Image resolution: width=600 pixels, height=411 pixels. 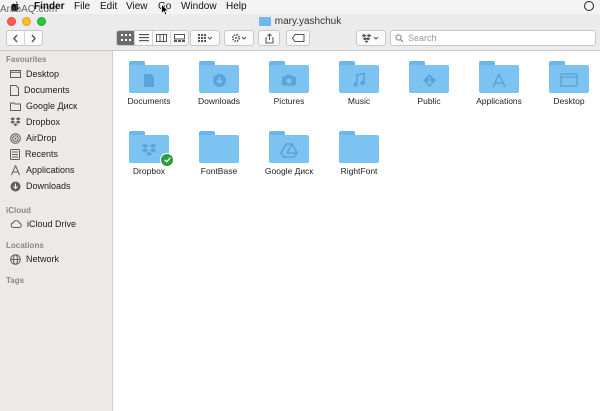 I want to click on sidebar-item-downloads: Downloads, so click(x=56, y=186).